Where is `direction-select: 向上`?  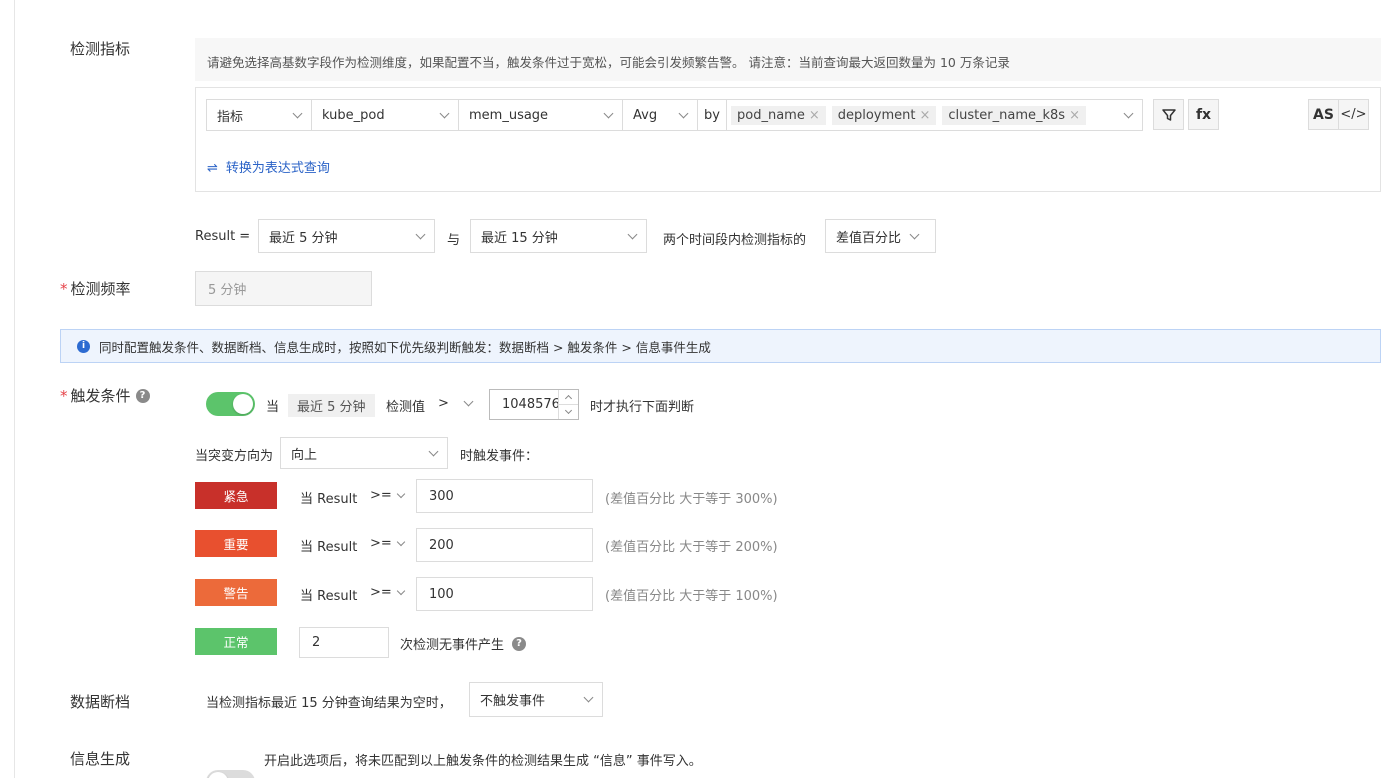 direction-select: 向上 is located at coordinates (364, 453).